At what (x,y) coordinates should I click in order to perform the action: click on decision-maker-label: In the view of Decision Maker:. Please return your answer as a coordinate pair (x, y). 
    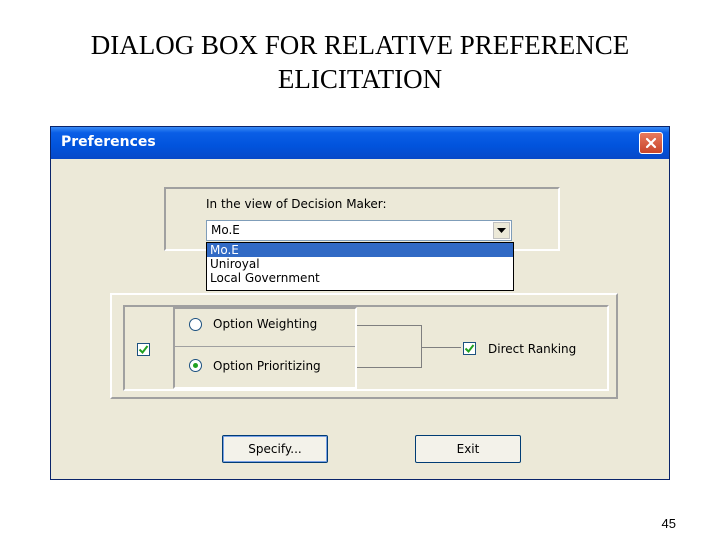
    Looking at the image, I should click on (296, 204).